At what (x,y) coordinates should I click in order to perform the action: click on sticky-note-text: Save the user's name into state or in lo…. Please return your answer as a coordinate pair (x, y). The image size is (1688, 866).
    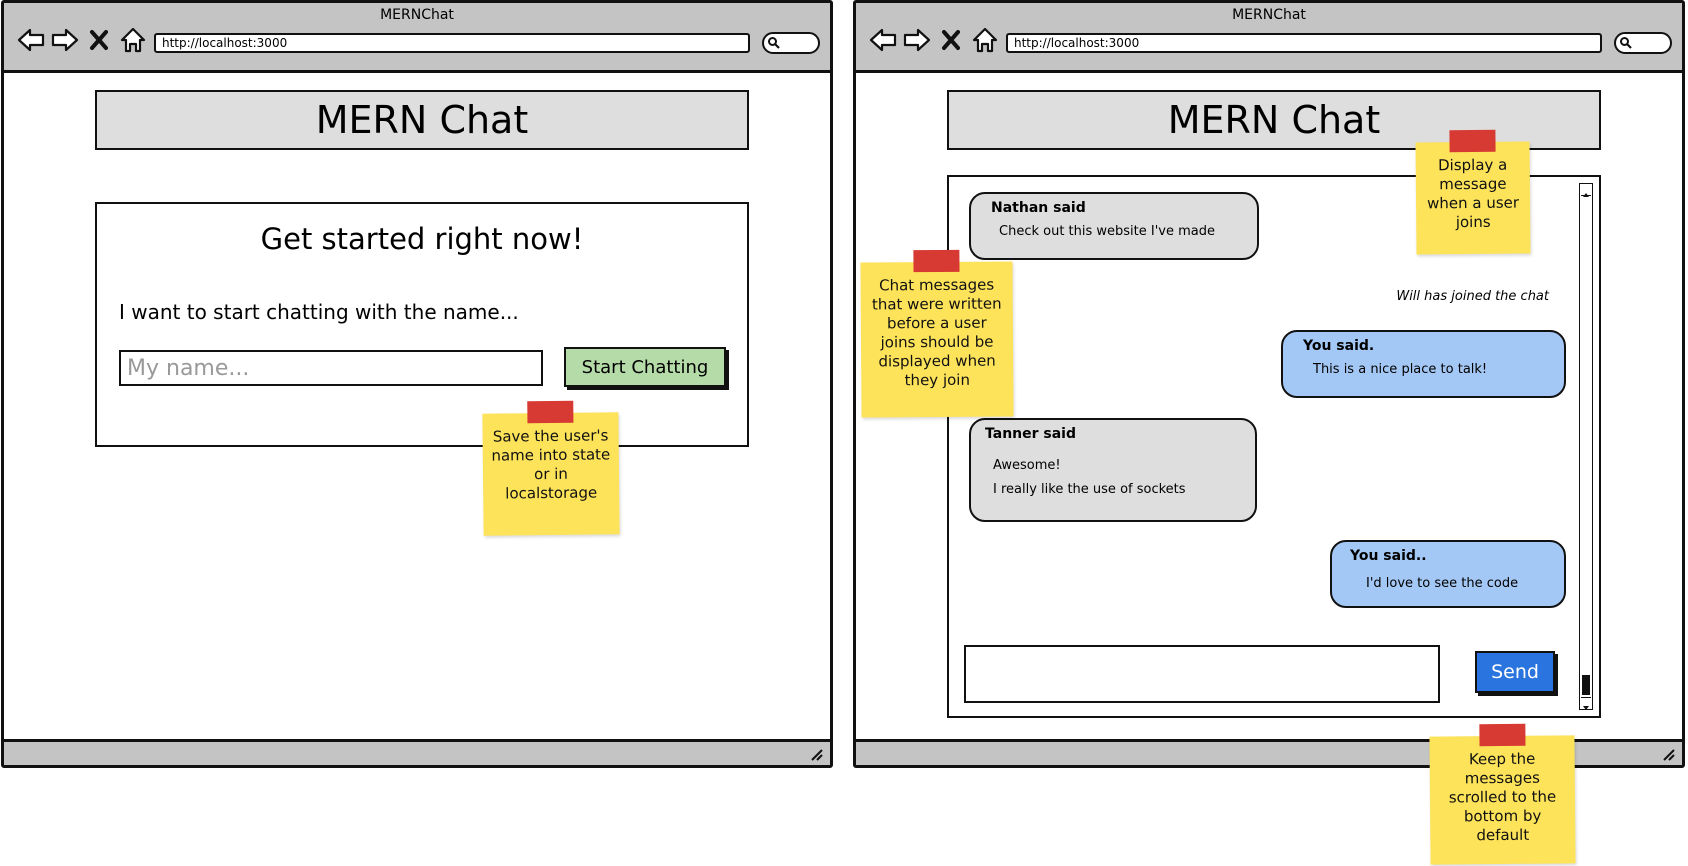
    Looking at the image, I should click on (551, 464).